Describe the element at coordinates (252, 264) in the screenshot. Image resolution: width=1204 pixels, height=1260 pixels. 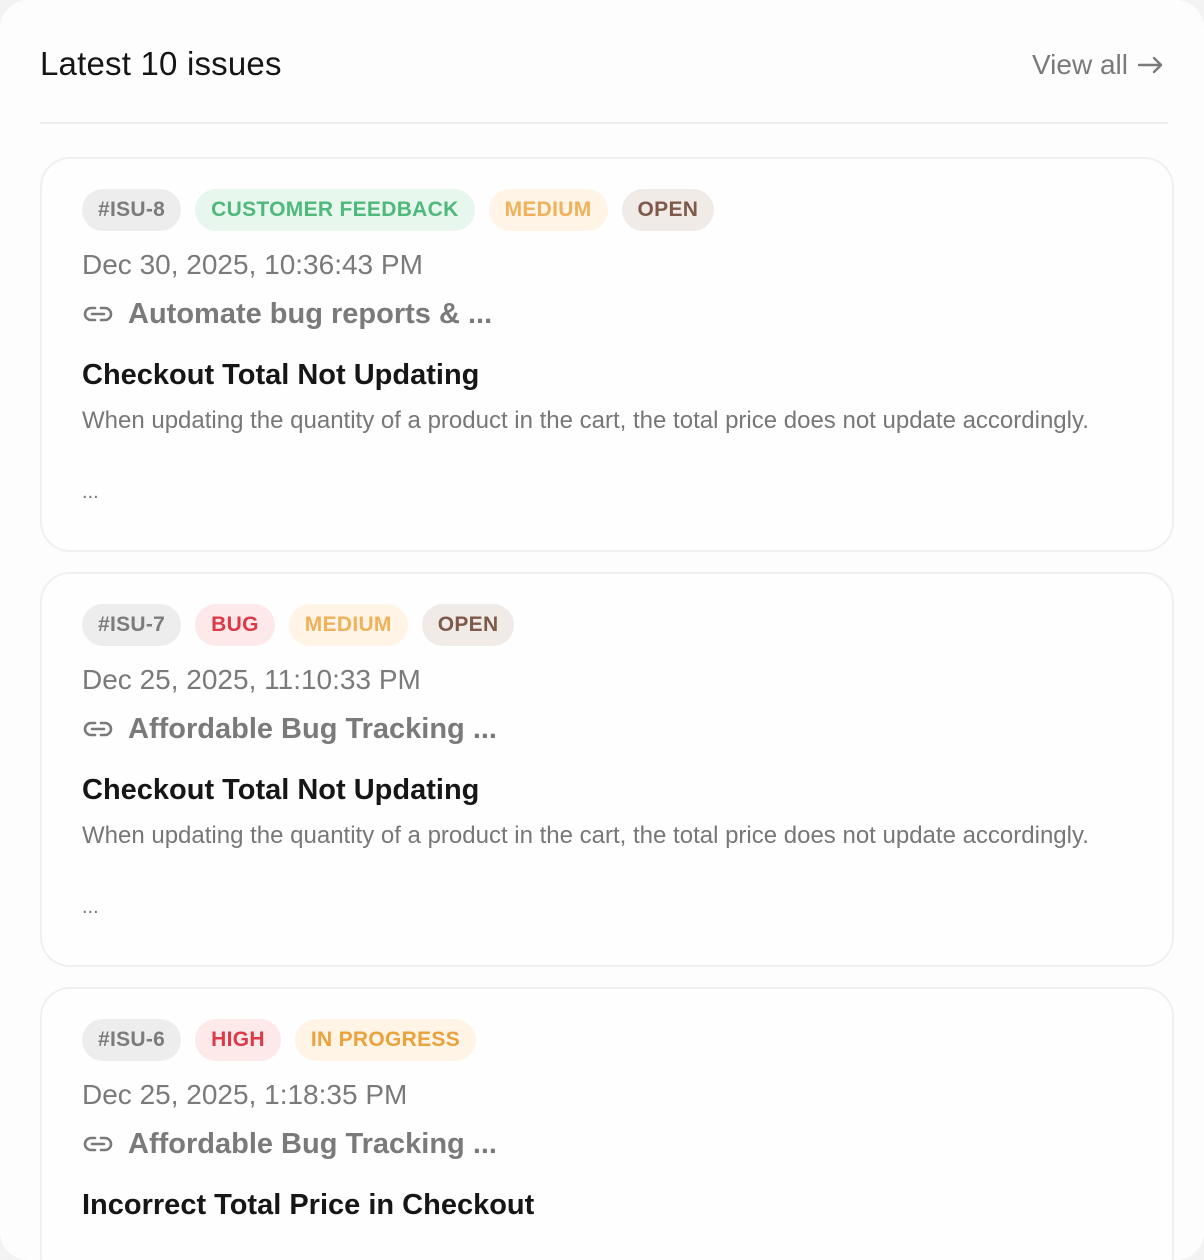
I see `issue-date: Dec 30, 2025, 10:36:43 PM` at that location.